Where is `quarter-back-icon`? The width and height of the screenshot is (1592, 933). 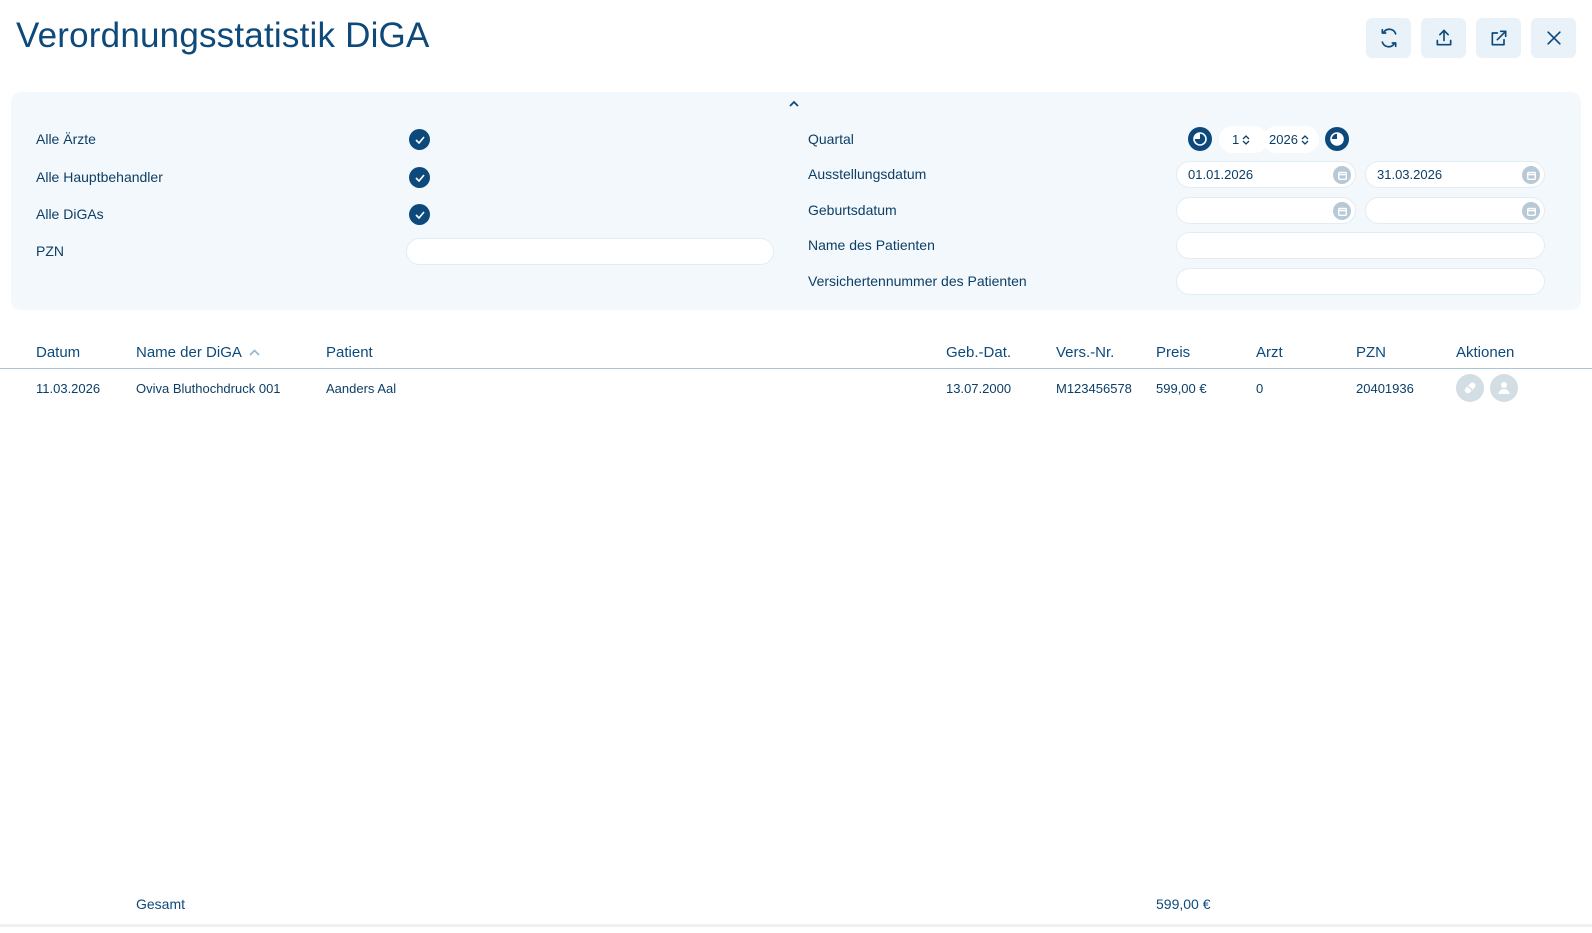 quarter-back-icon is located at coordinates (1200, 139).